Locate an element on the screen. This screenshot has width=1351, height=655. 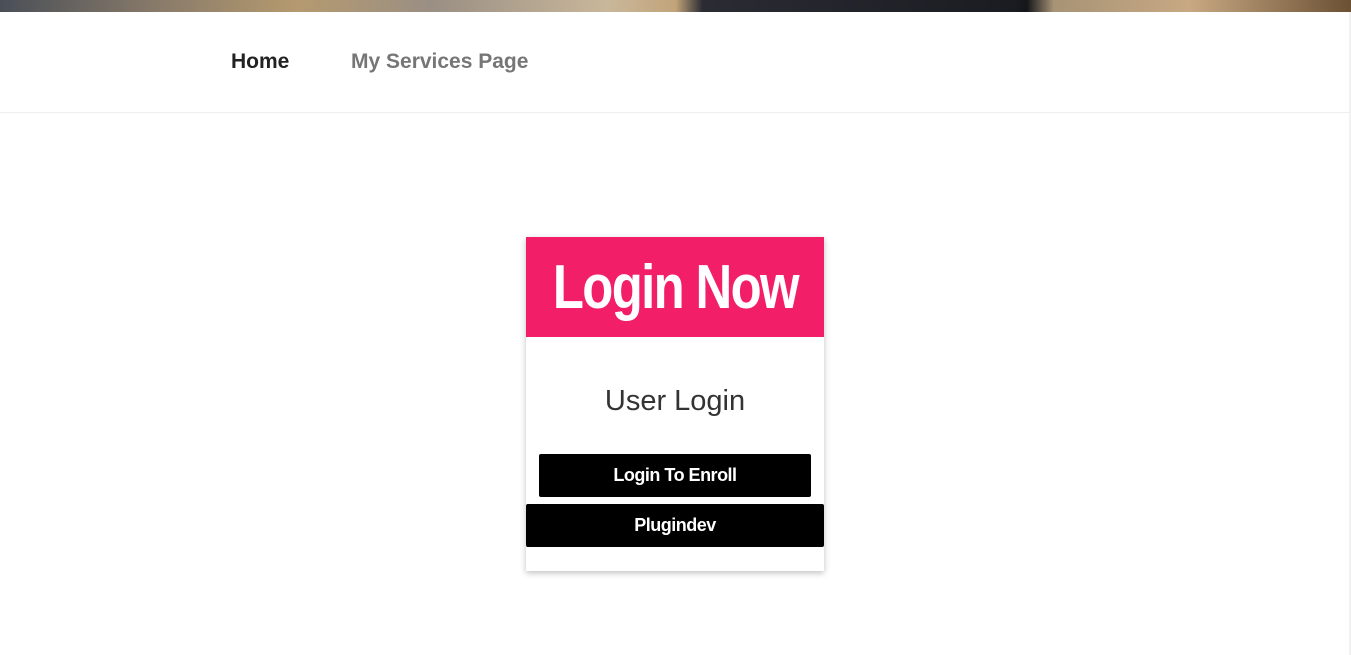
login-widget-header: Login Now is located at coordinates (675, 287).